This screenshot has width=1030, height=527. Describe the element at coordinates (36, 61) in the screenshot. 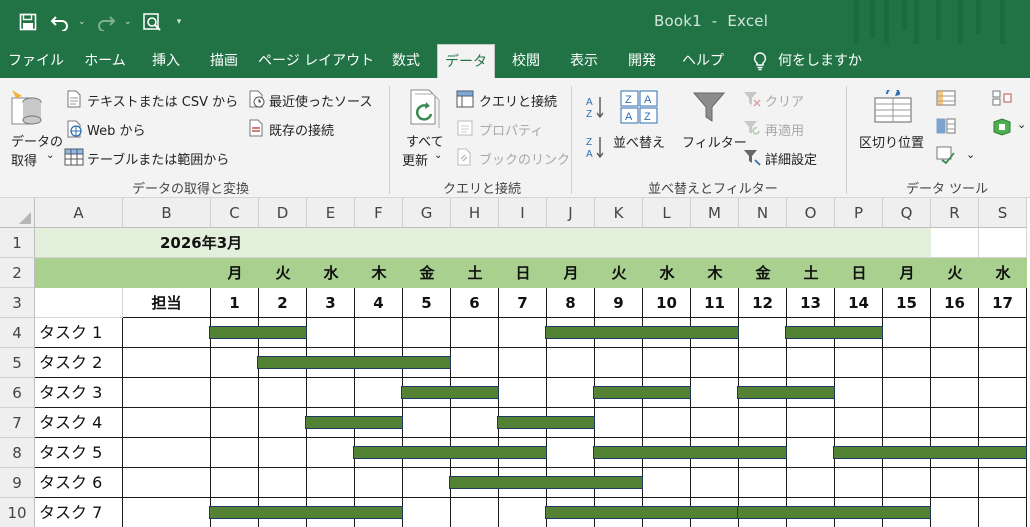

I see `tab-file: ファイル` at that location.